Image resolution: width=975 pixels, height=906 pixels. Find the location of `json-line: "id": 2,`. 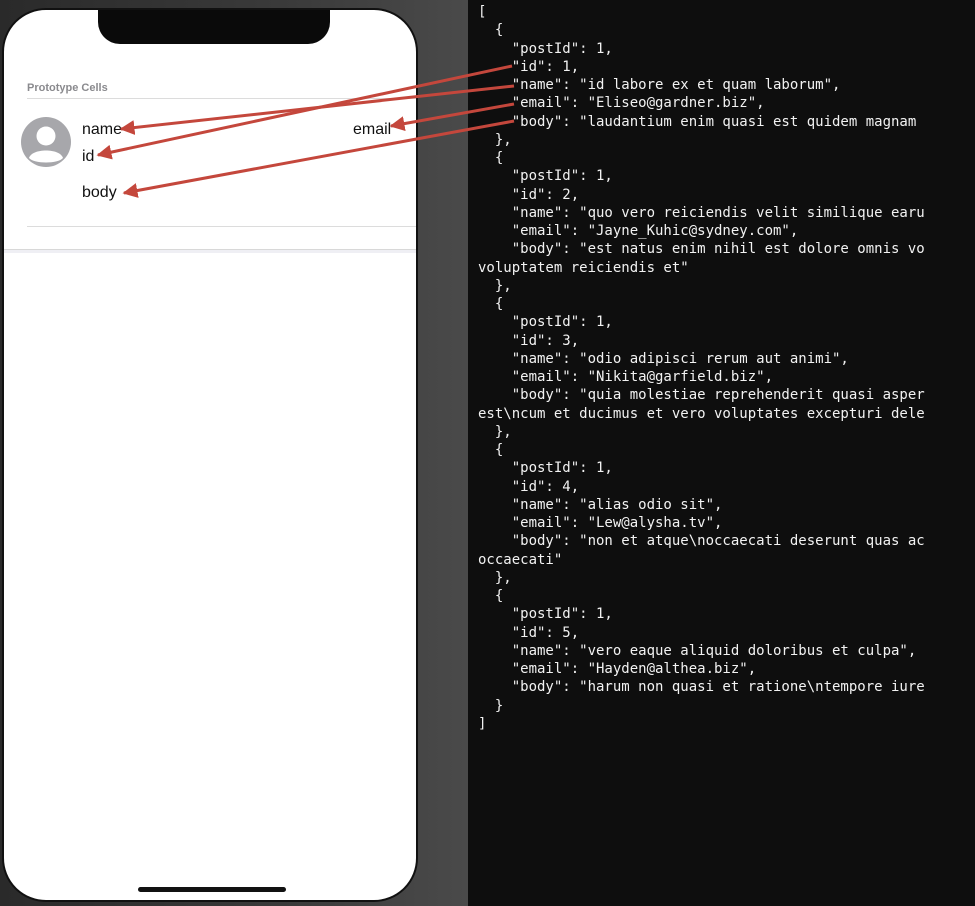

json-line: "id": 2, is located at coordinates (529, 194).